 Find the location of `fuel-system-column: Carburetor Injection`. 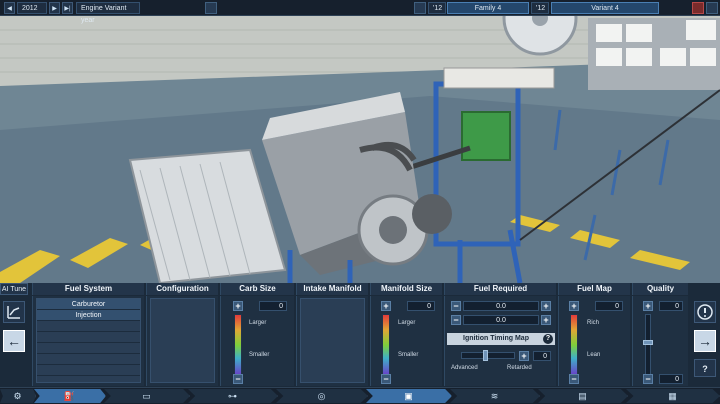

fuel-system-column: Carburetor Injection is located at coordinates (88, 341).